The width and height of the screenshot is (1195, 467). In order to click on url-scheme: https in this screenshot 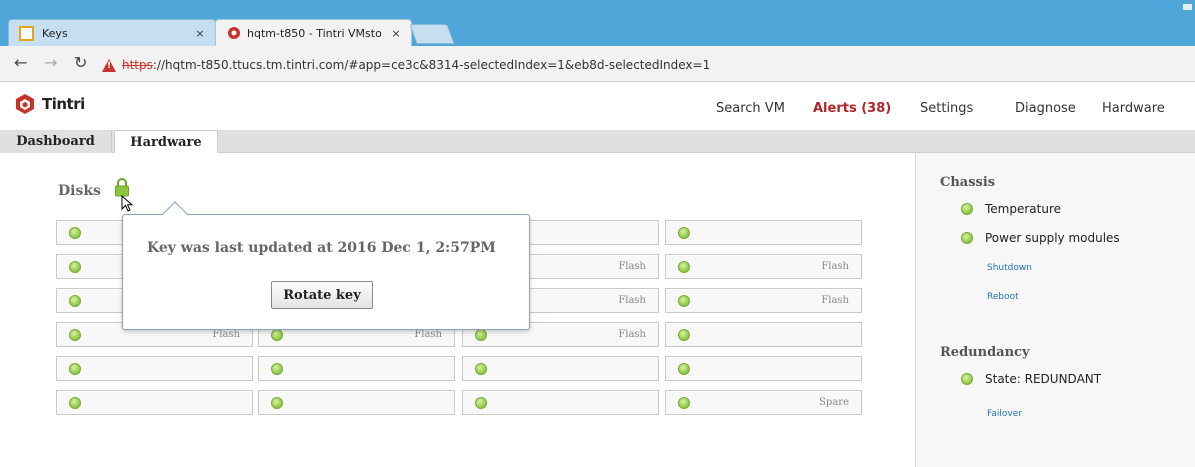, I will do `click(137, 65)`.